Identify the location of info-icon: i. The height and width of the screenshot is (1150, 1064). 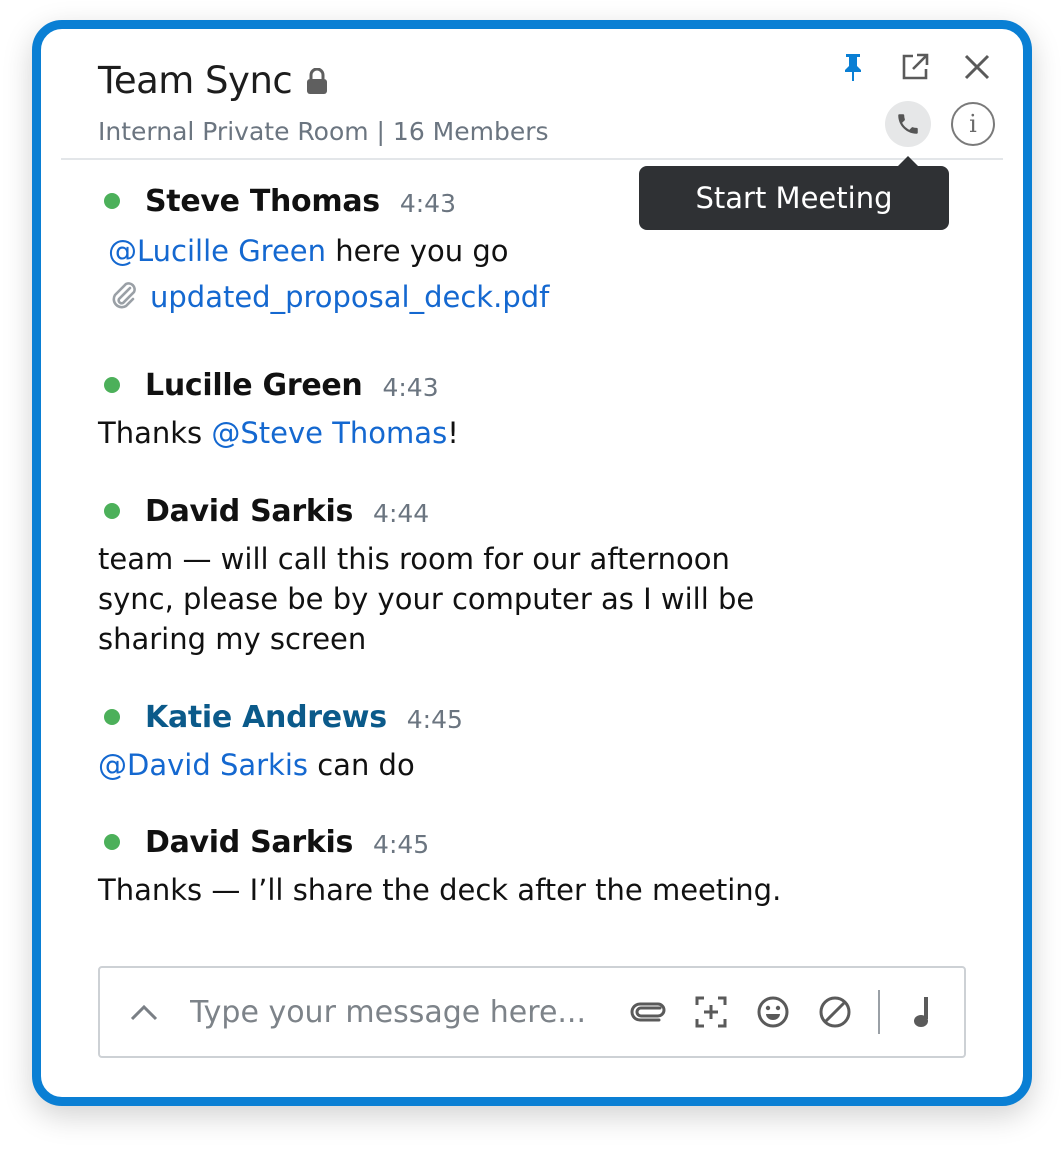
(973, 124).